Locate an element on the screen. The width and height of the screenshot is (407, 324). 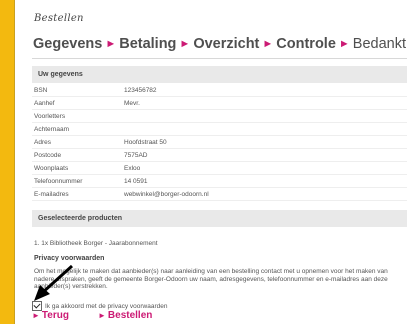
step-betaling: Betaling is located at coordinates (148, 44).